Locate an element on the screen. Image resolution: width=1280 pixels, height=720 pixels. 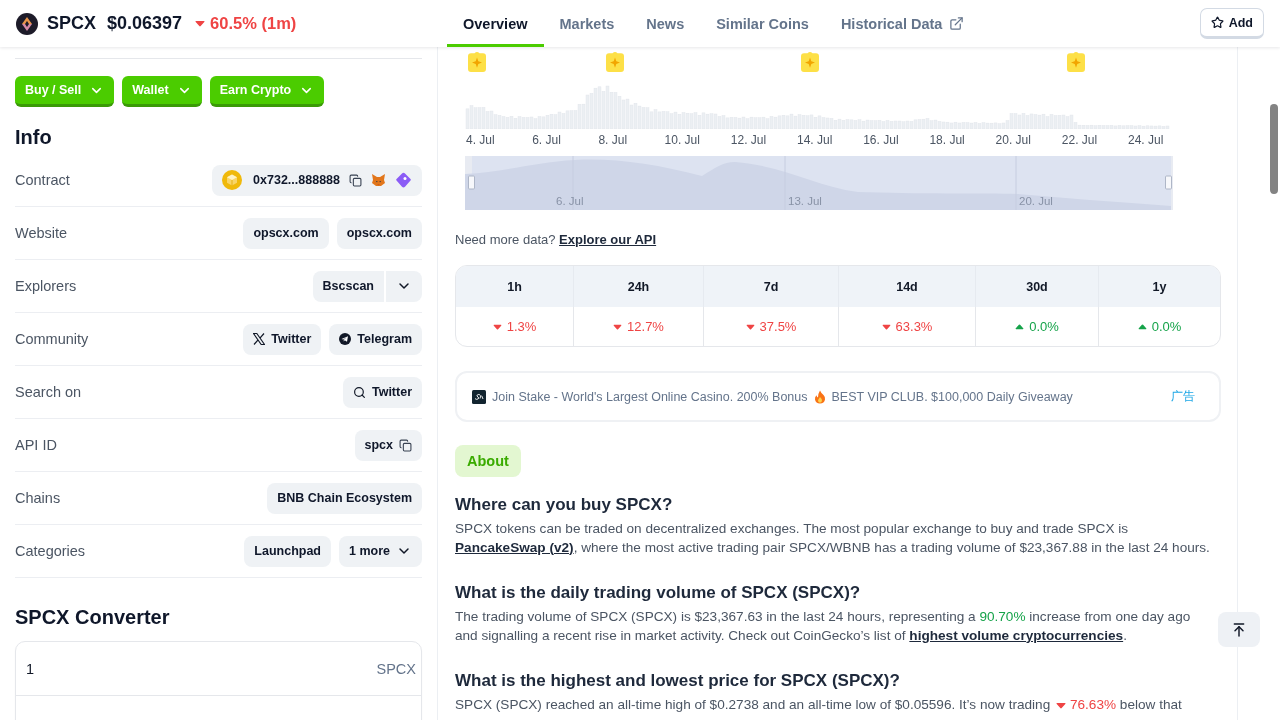
period-header: 1h is located at coordinates (514, 286).